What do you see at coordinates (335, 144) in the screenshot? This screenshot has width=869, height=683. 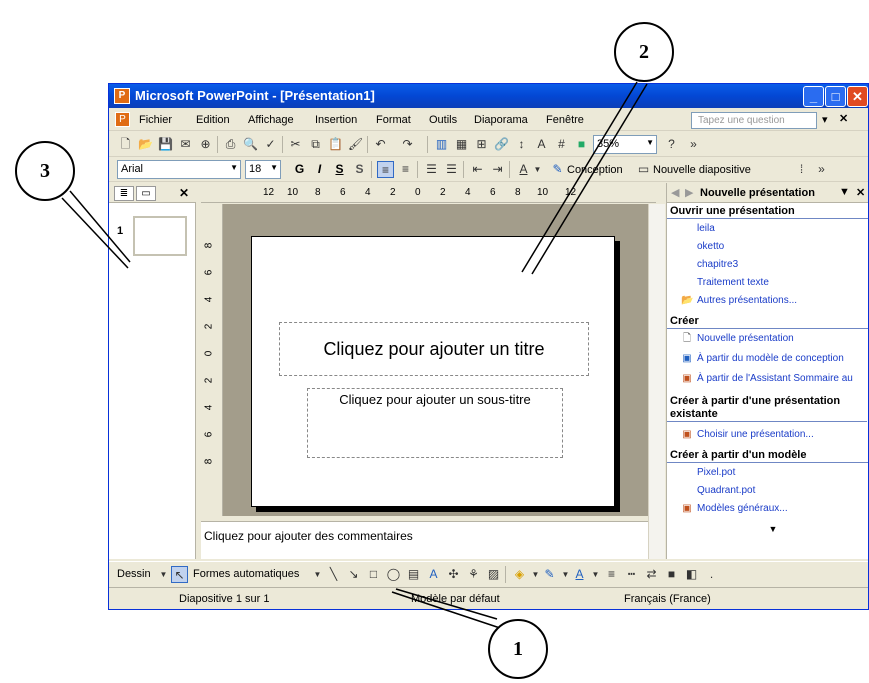 I see `paste-icon: 📋` at bounding box center [335, 144].